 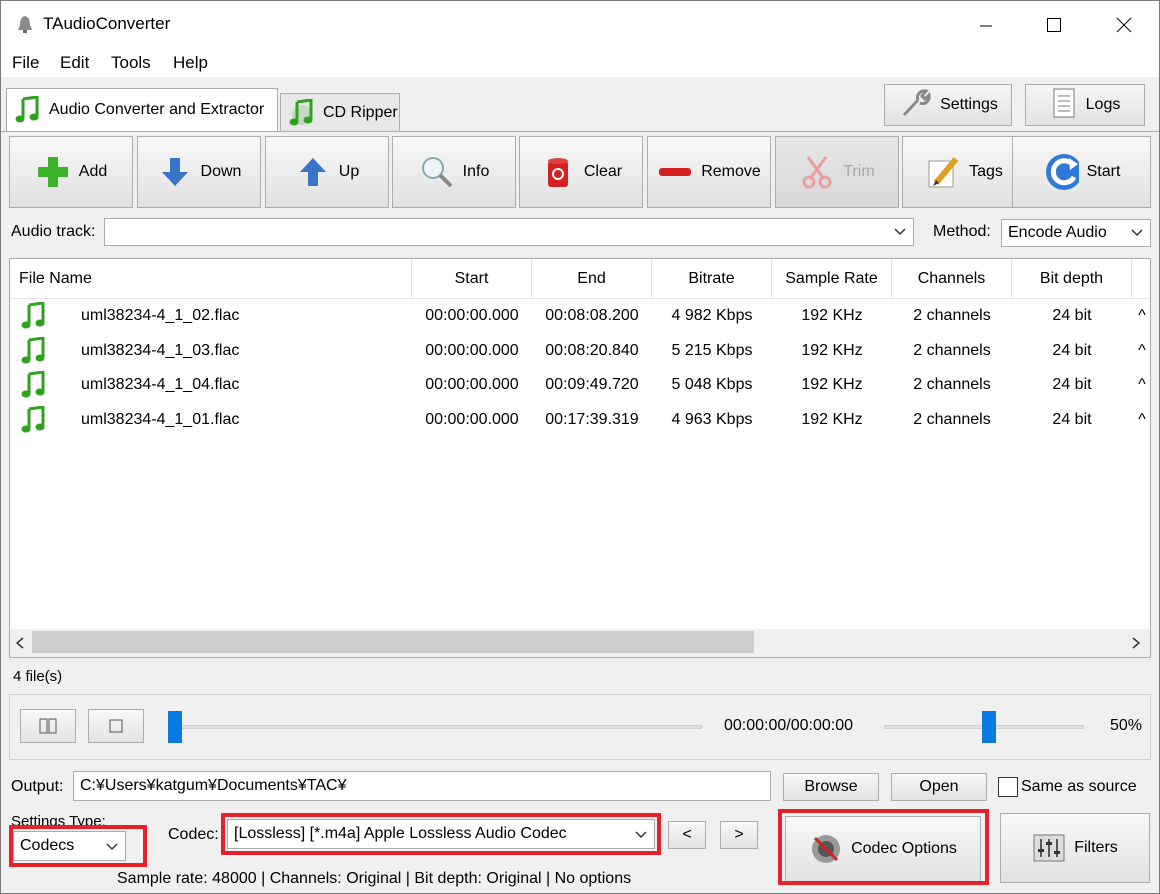 I want to click on recycle-bin-icon, so click(x=558, y=172).